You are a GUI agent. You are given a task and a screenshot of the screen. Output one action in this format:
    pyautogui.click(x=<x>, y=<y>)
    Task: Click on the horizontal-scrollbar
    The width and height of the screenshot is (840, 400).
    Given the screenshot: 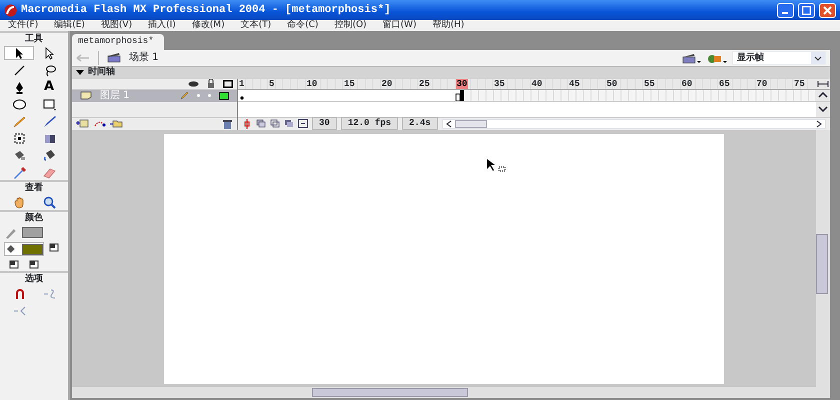 What is the action you would take?
    pyautogui.click(x=634, y=123)
    